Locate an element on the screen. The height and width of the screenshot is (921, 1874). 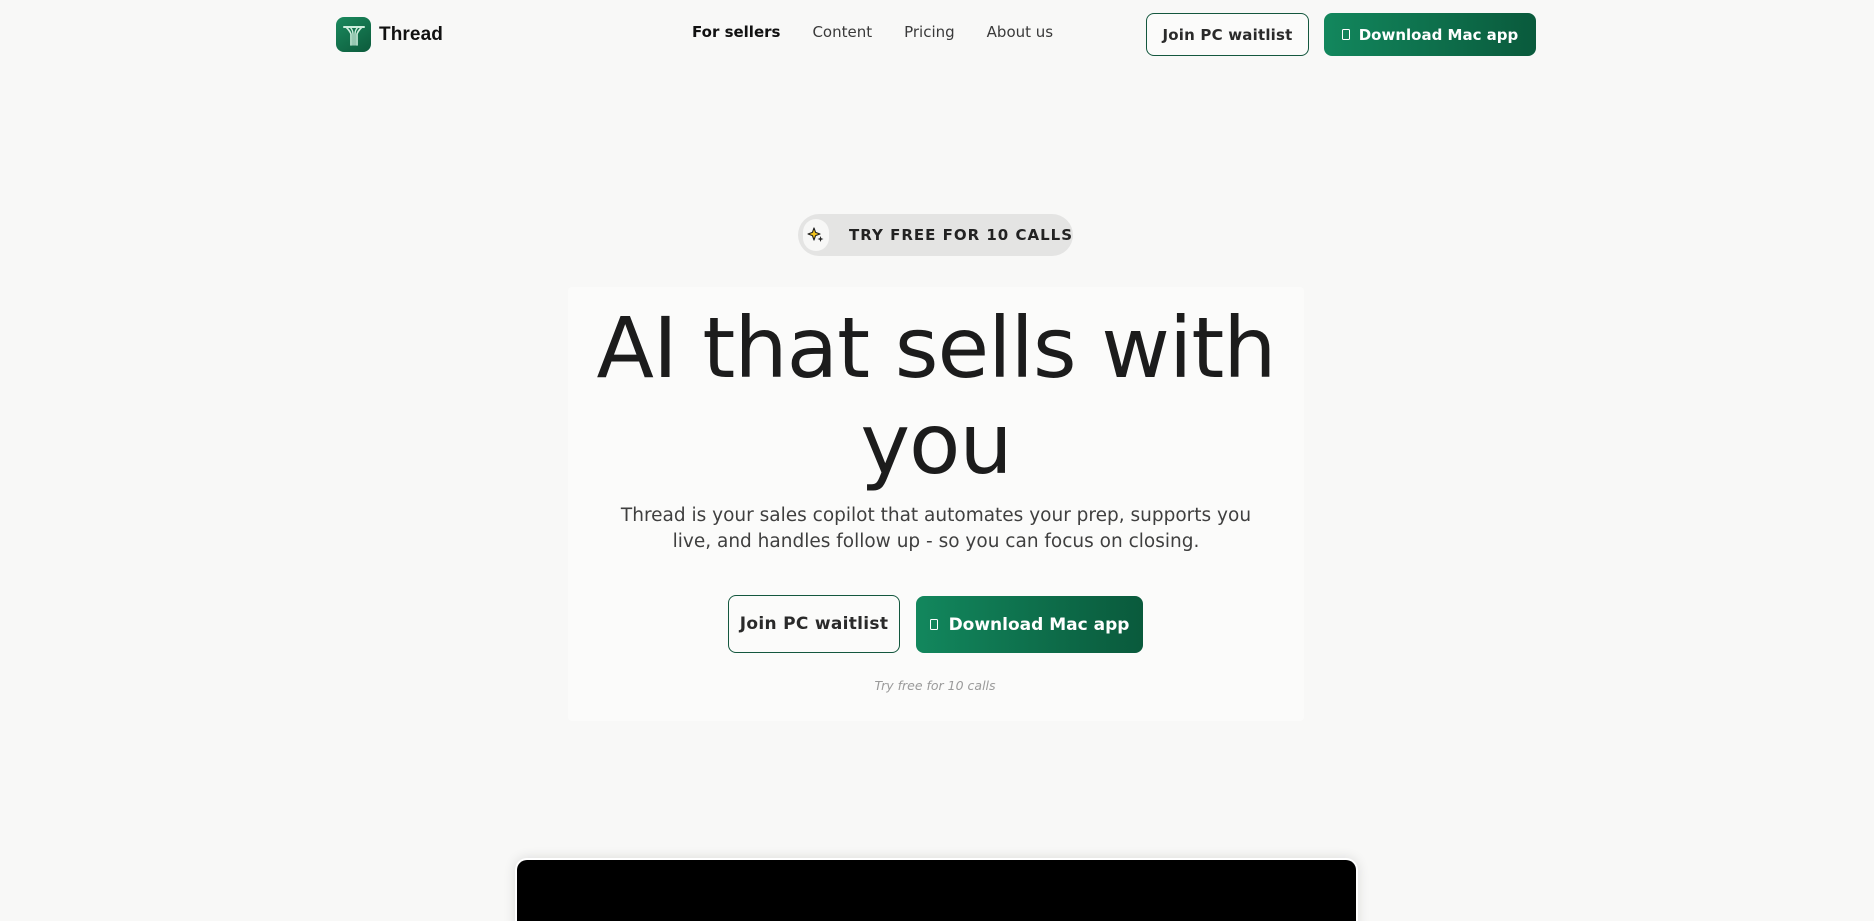
header-join-pc-waitlist-button: Join PC waitlist is located at coordinates (1227, 34).